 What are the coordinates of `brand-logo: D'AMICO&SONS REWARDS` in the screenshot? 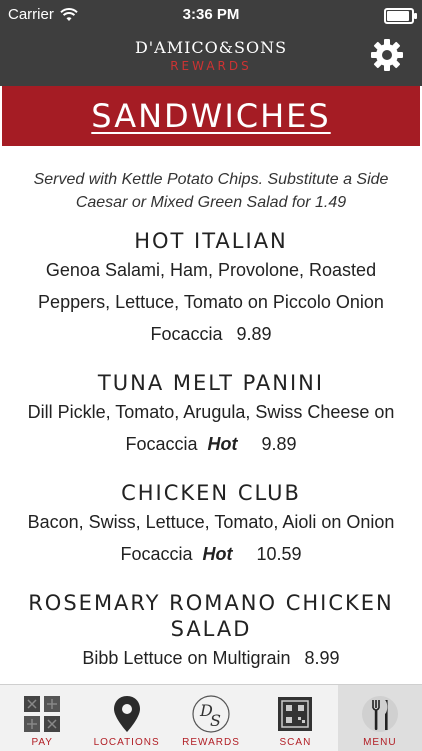 It's located at (211, 55).